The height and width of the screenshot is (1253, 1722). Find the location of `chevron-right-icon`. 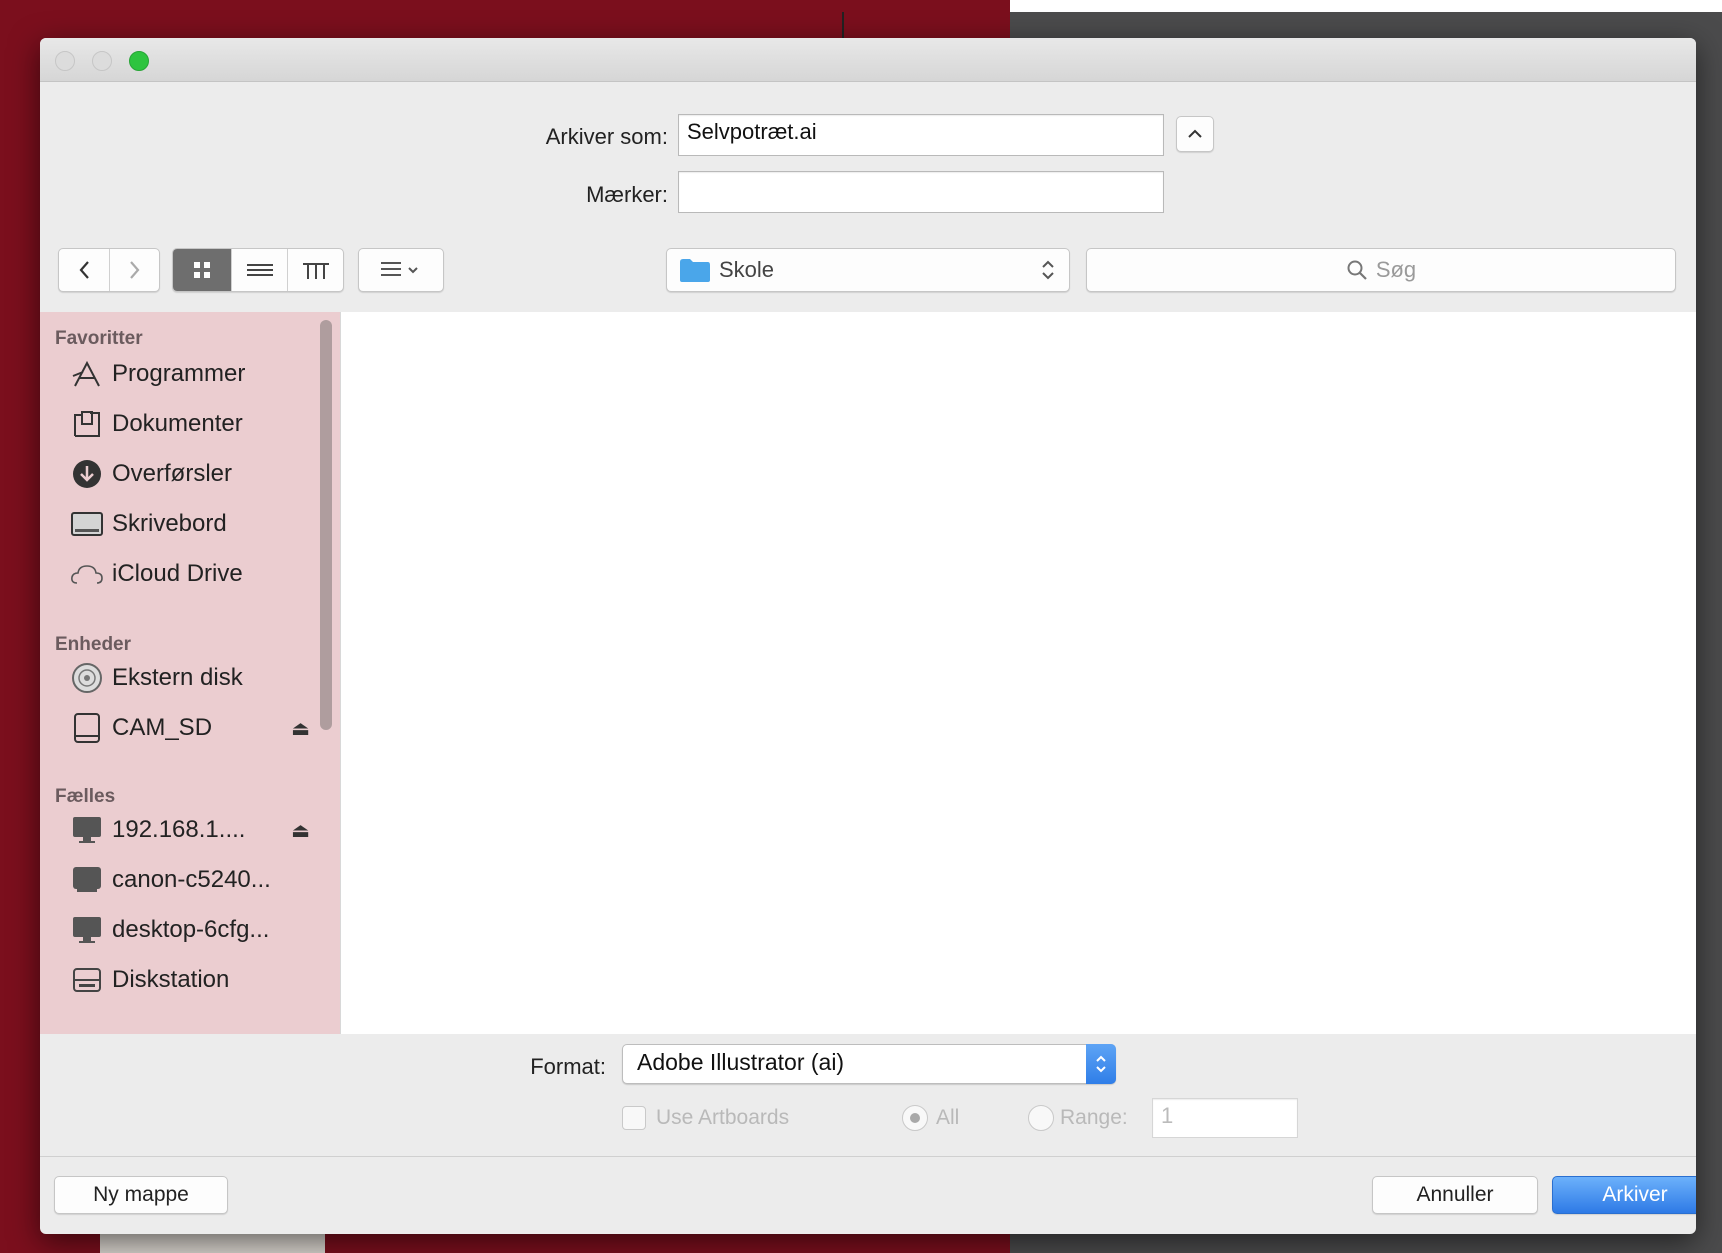

chevron-right-icon is located at coordinates (134, 270).